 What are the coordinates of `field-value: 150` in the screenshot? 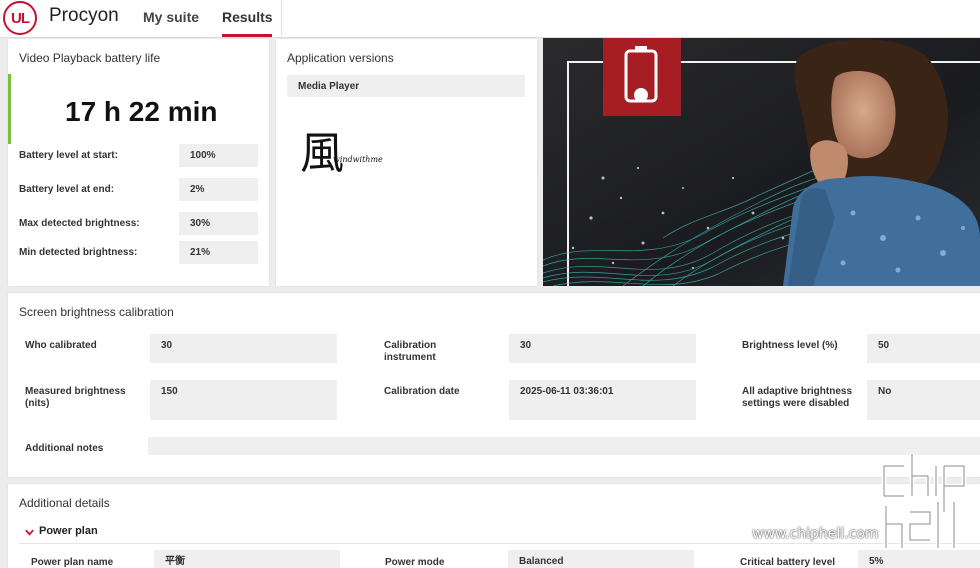 It's located at (243, 400).